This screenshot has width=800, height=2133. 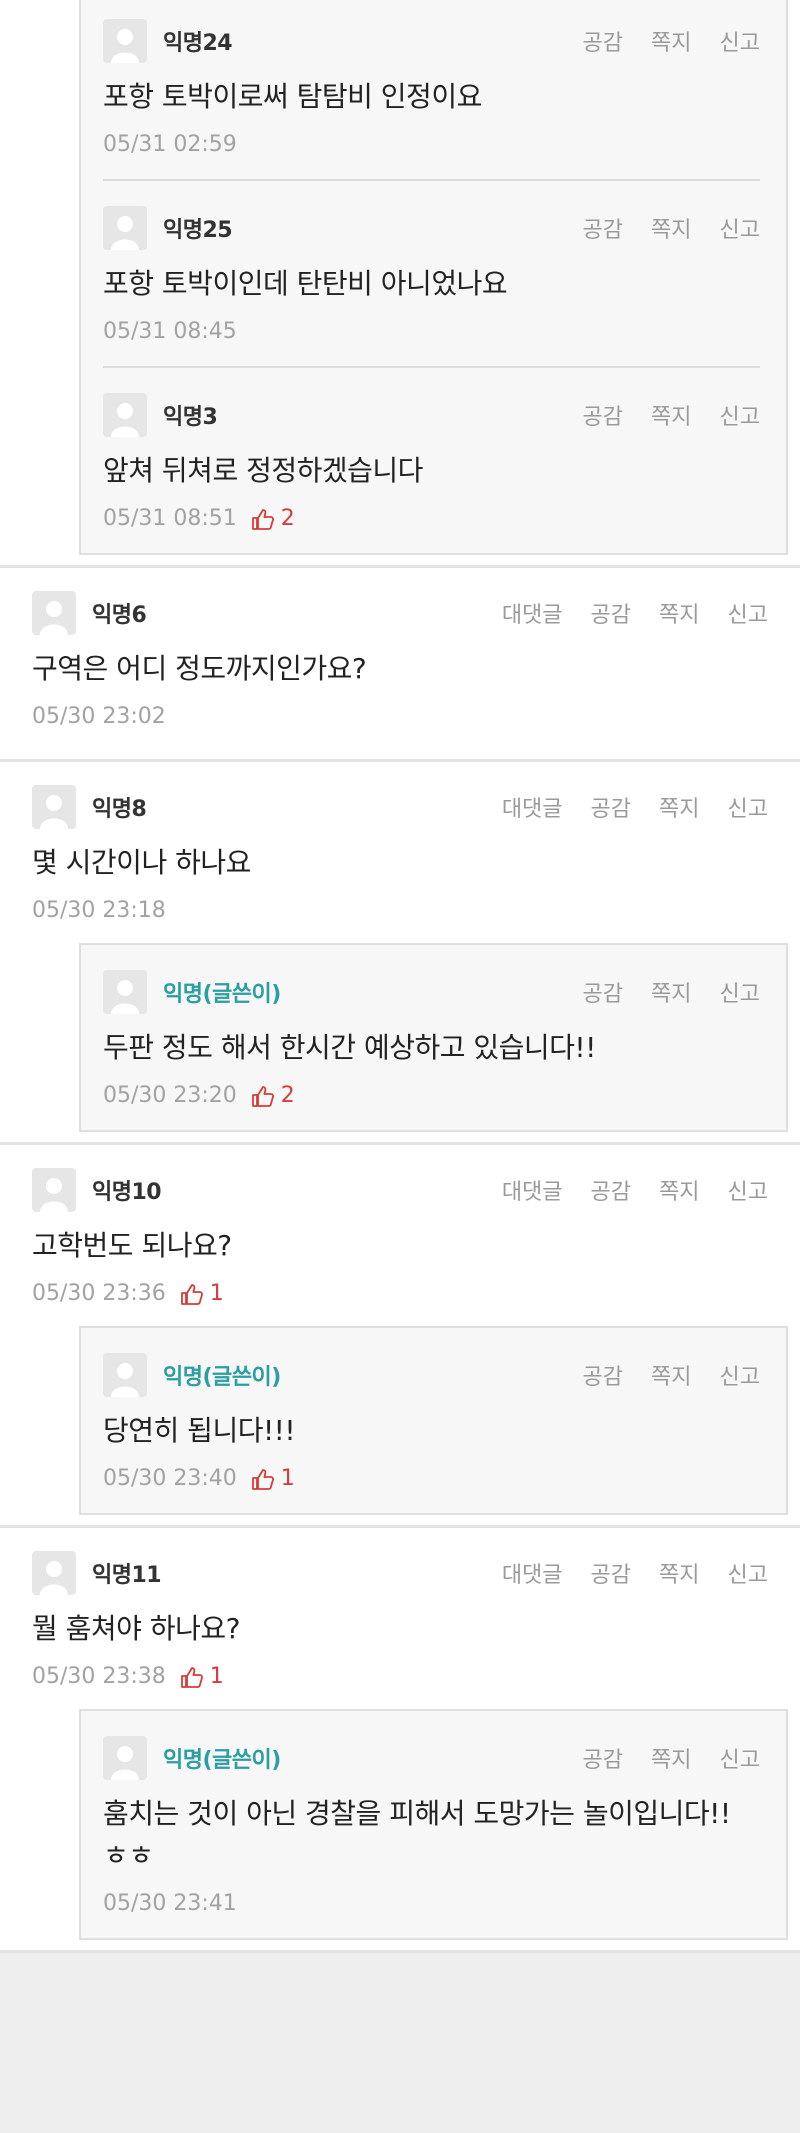 I want to click on reply: 익명24 공감 쪽지 신고포항 토박이로써 탐탐비 인정이요 05/31 02:59, so click(x=431, y=90).